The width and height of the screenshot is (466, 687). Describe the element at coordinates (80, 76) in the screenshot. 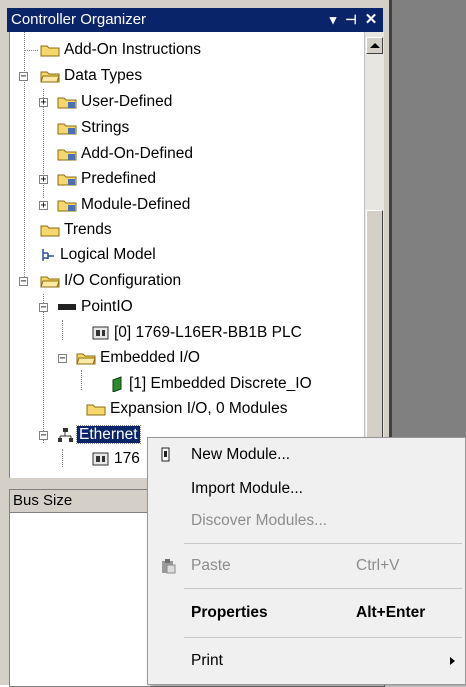

I see `tree-node-data-types: − Data Types` at that location.